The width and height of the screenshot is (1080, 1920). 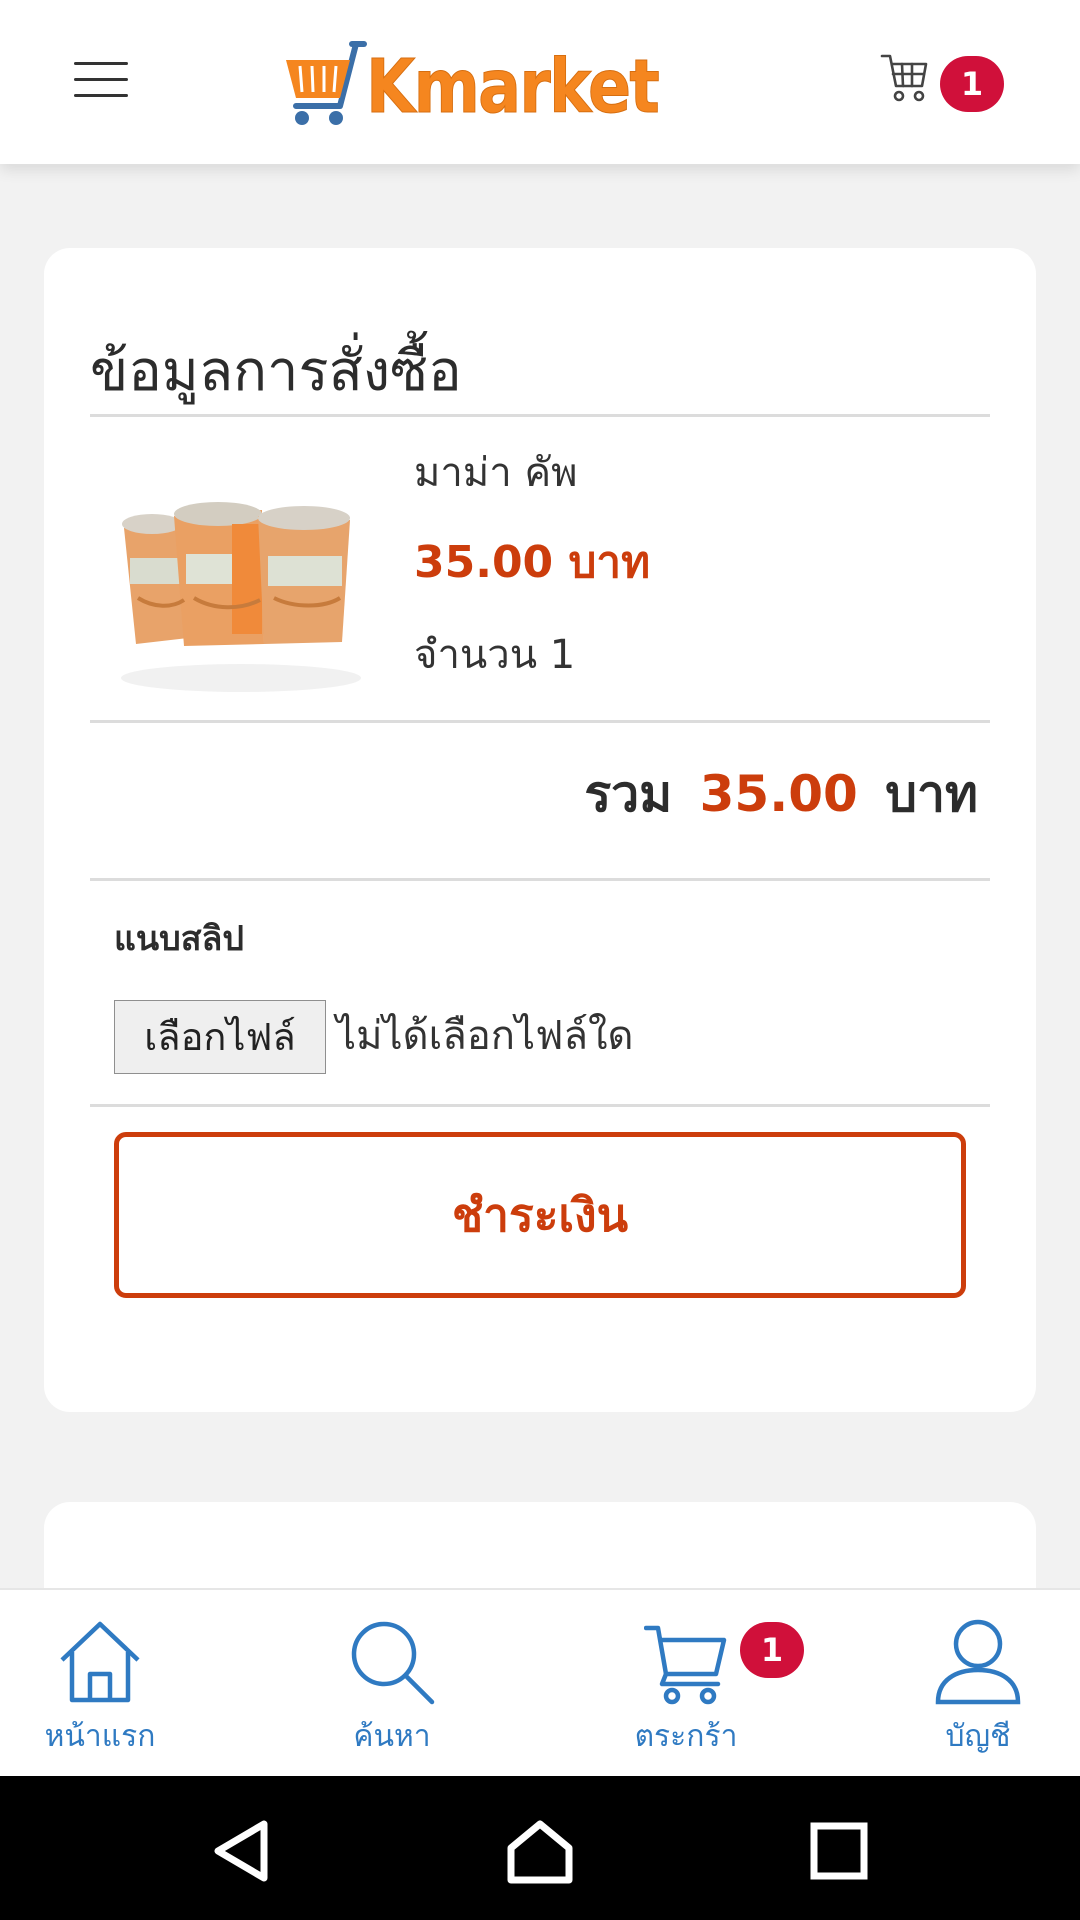 I want to click on nav-item-home: หน้าแรก, so click(x=100, y=1683).